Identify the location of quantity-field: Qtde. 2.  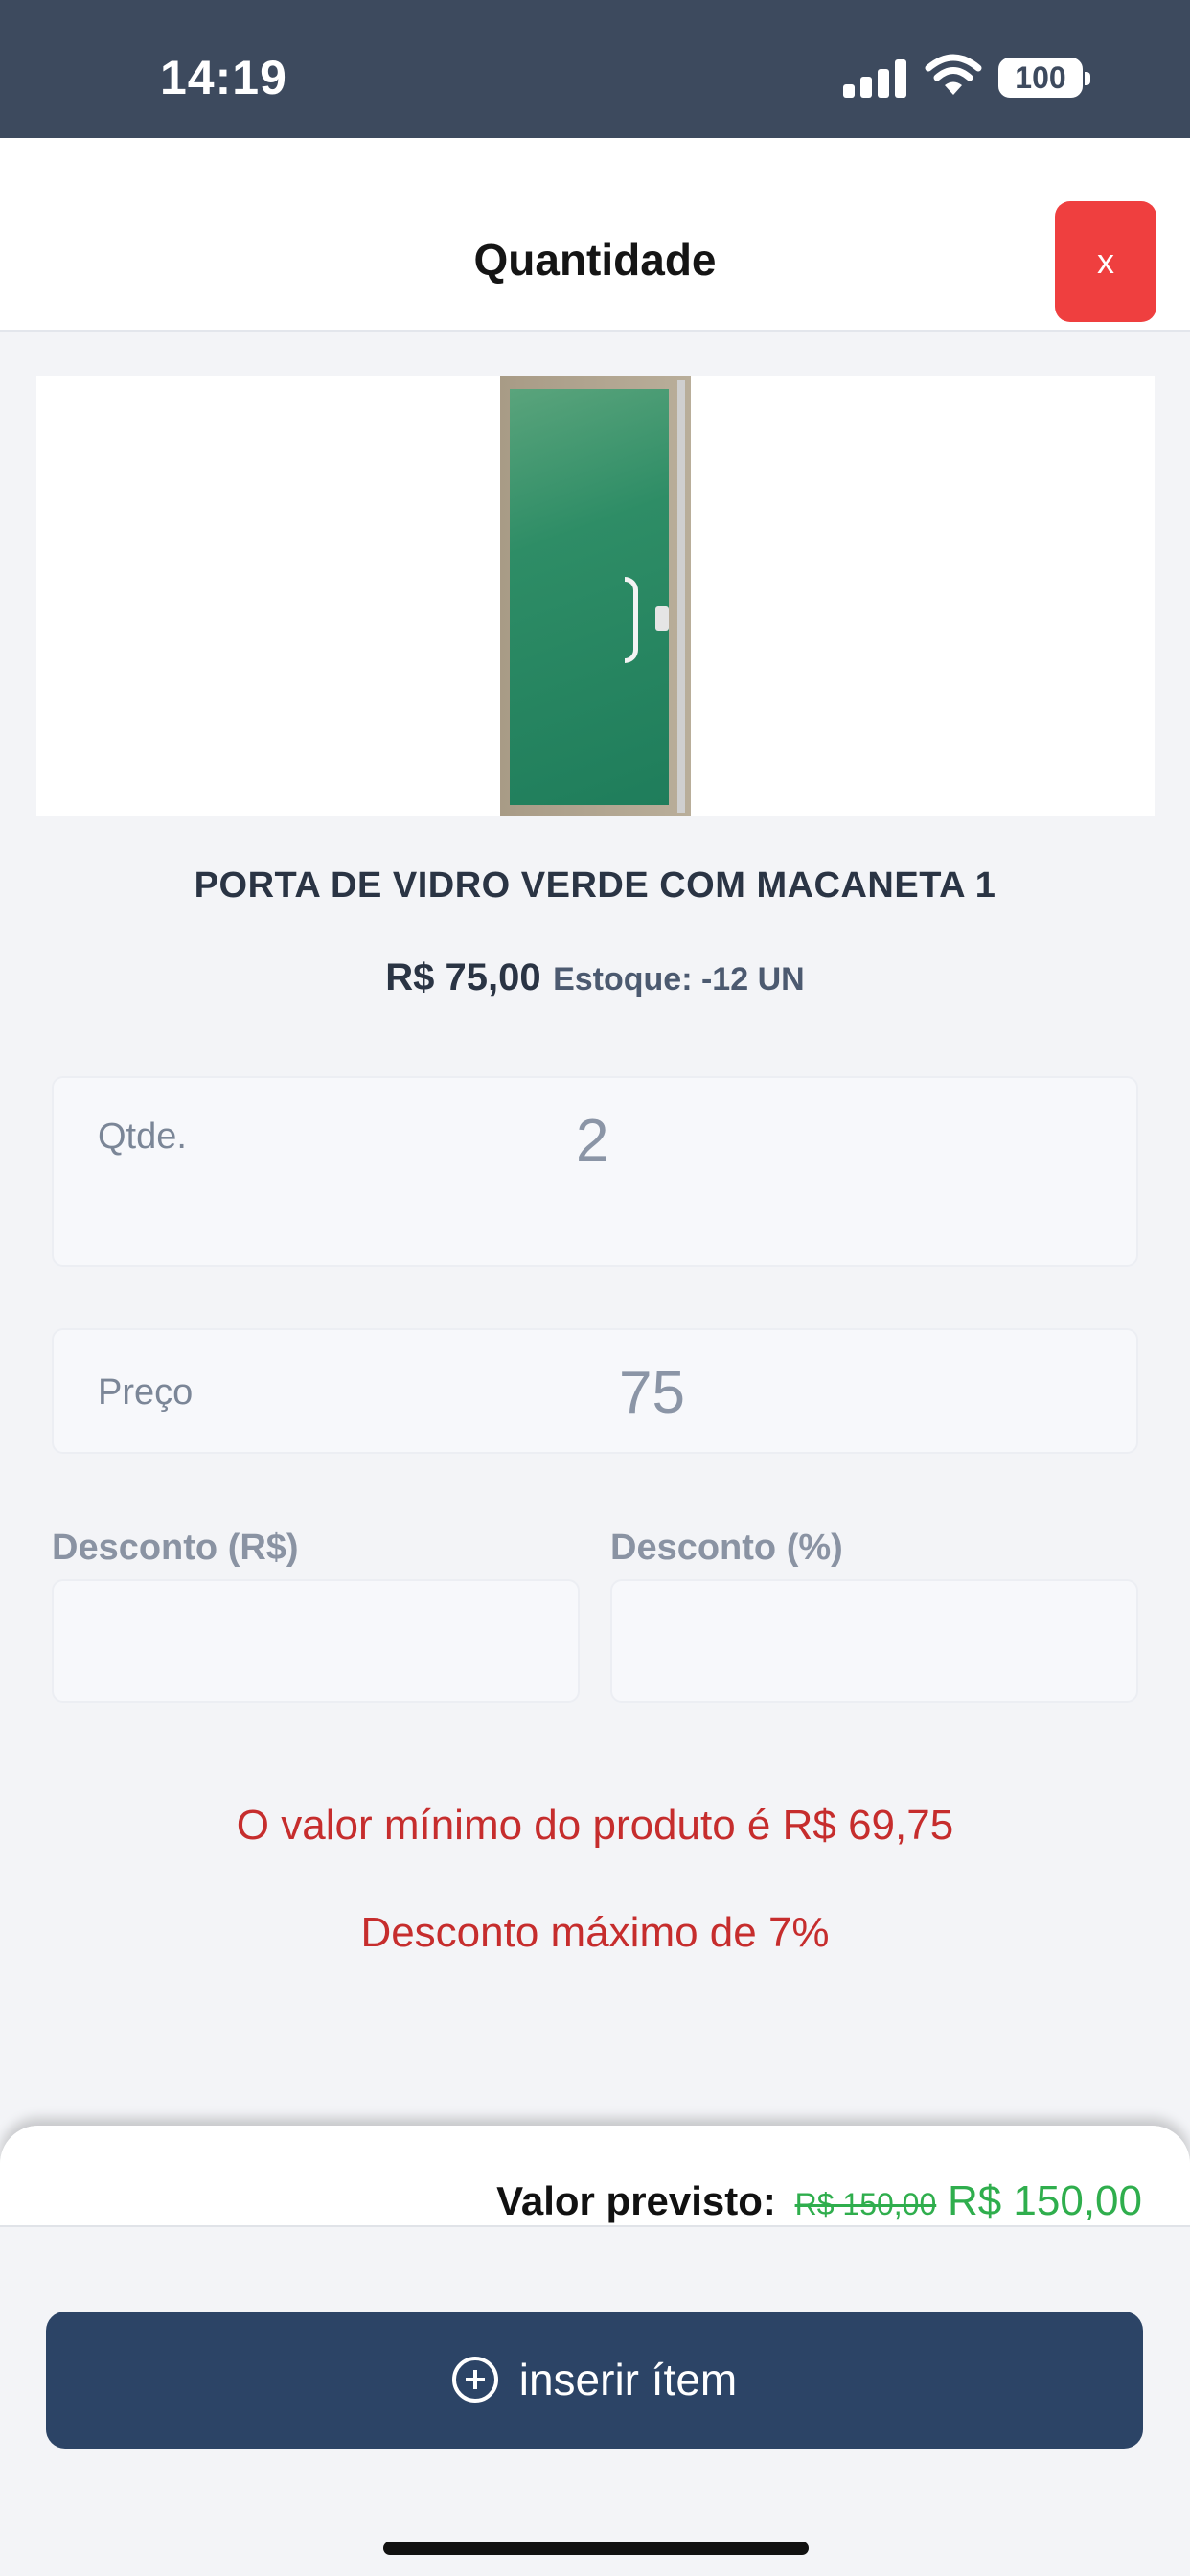
(595, 1171).